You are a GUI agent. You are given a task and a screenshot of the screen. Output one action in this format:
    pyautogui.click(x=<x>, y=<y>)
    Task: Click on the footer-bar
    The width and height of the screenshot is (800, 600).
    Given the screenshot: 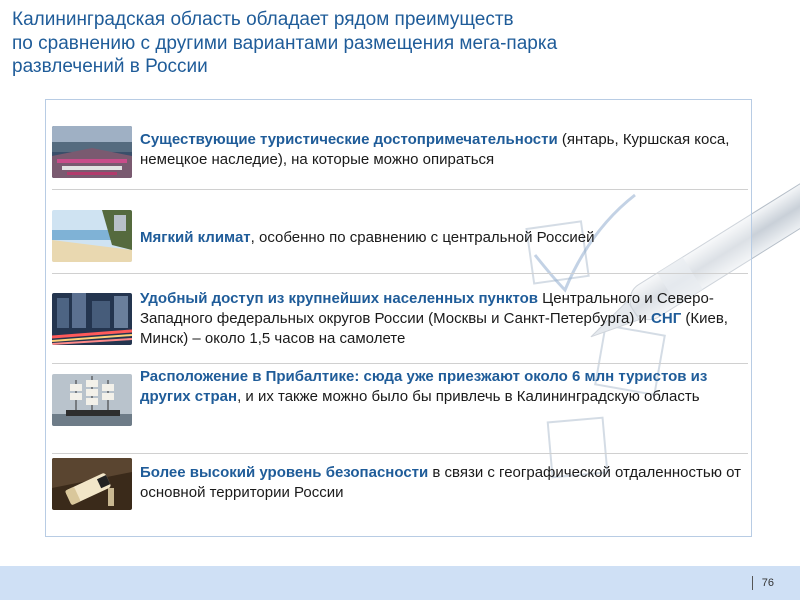 What is the action you would take?
    pyautogui.click(x=400, y=583)
    